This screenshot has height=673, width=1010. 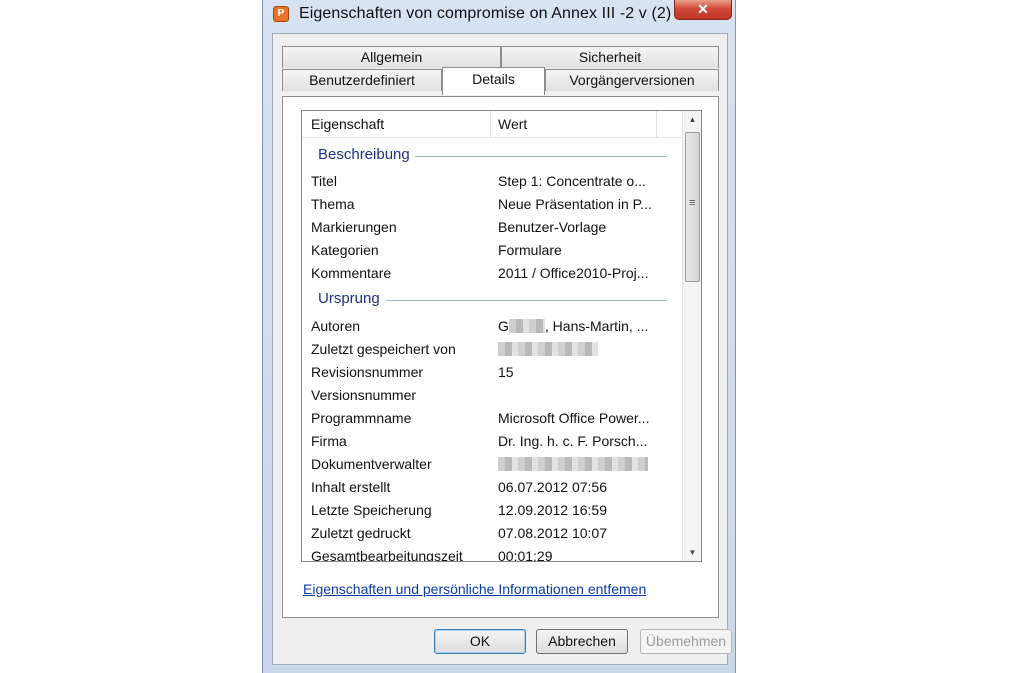 I want to click on prop-gesamtbearbeitungszeit: Gesamtbearbeitungszeit, so click(x=387, y=555).